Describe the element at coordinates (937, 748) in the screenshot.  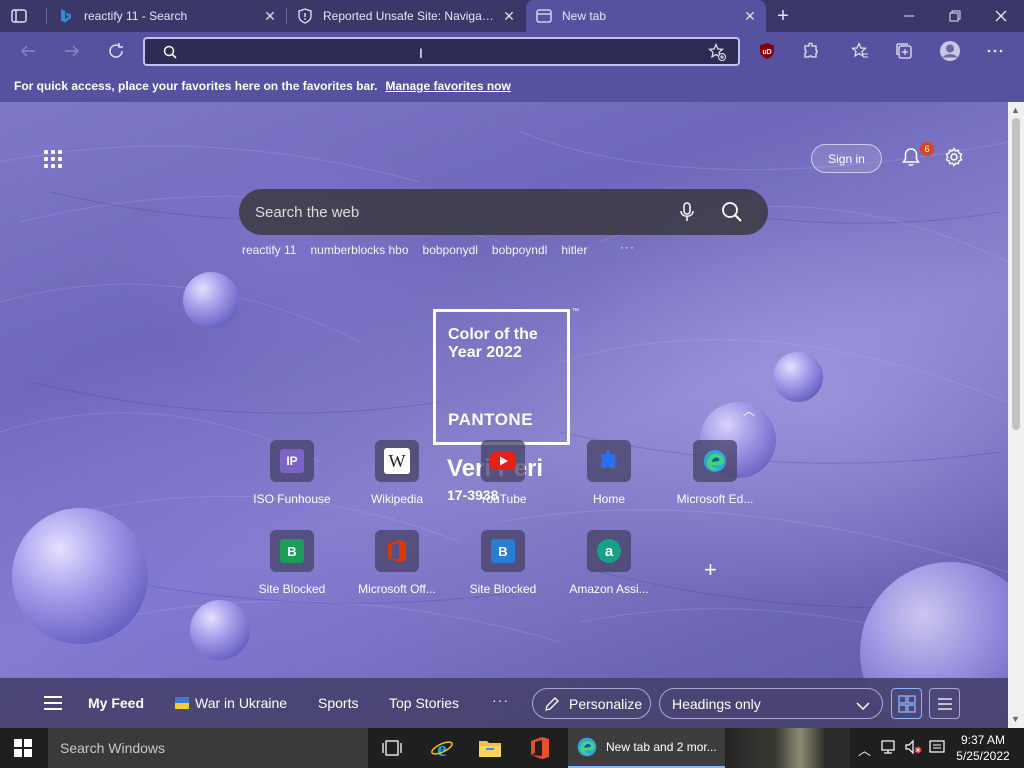
I see `action-center-icon` at that location.